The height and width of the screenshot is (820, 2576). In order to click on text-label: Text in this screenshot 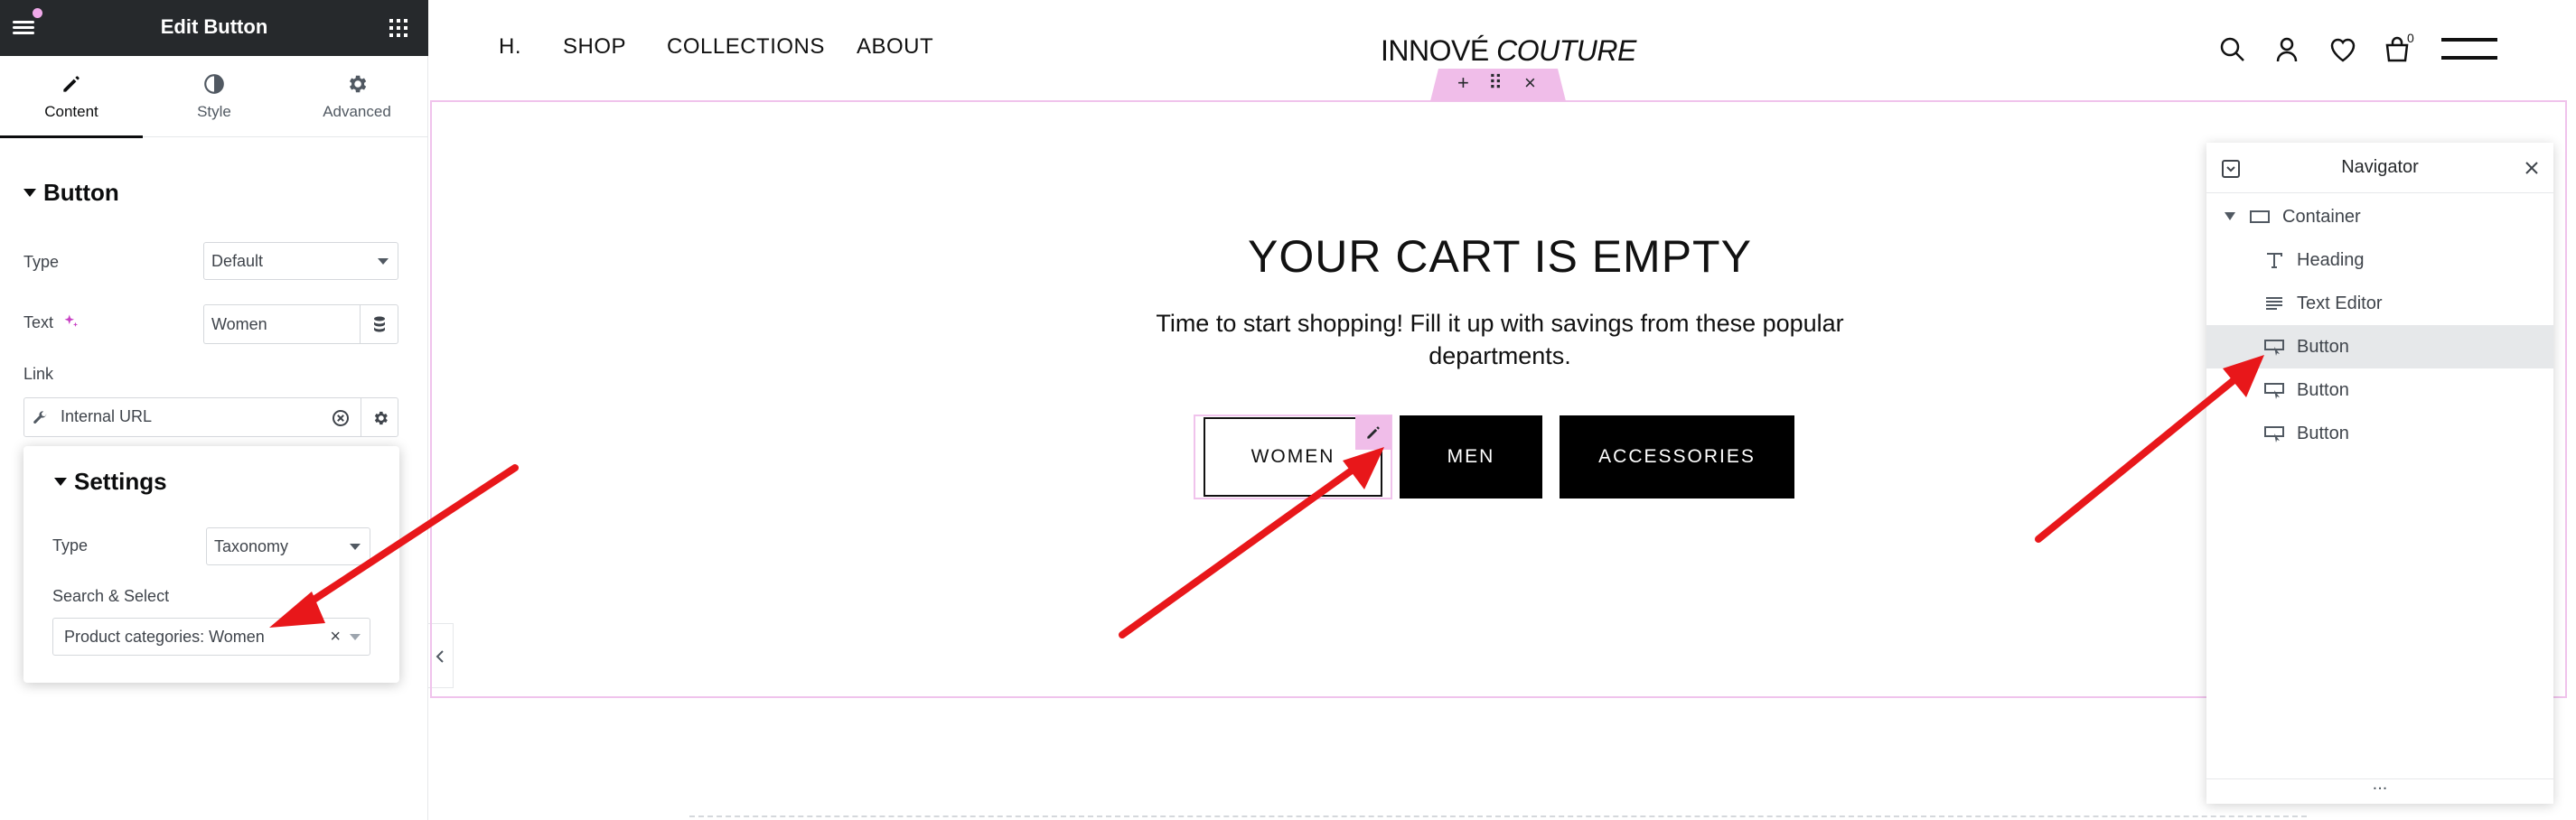, I will do `click(51, 322)`.